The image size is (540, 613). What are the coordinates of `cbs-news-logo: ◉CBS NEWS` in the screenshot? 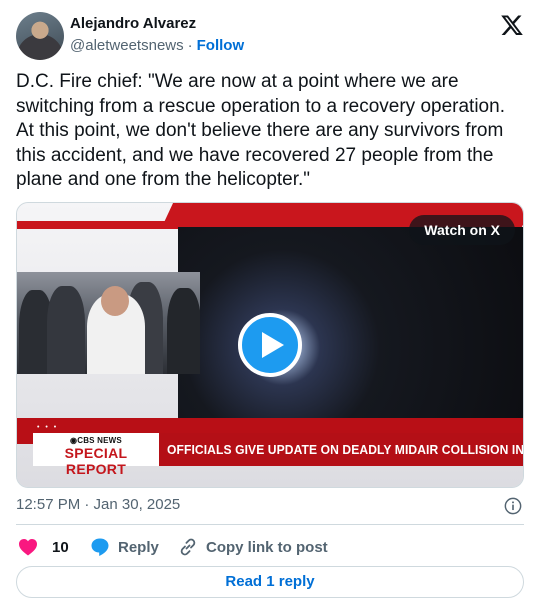 It's located at (96, 440).